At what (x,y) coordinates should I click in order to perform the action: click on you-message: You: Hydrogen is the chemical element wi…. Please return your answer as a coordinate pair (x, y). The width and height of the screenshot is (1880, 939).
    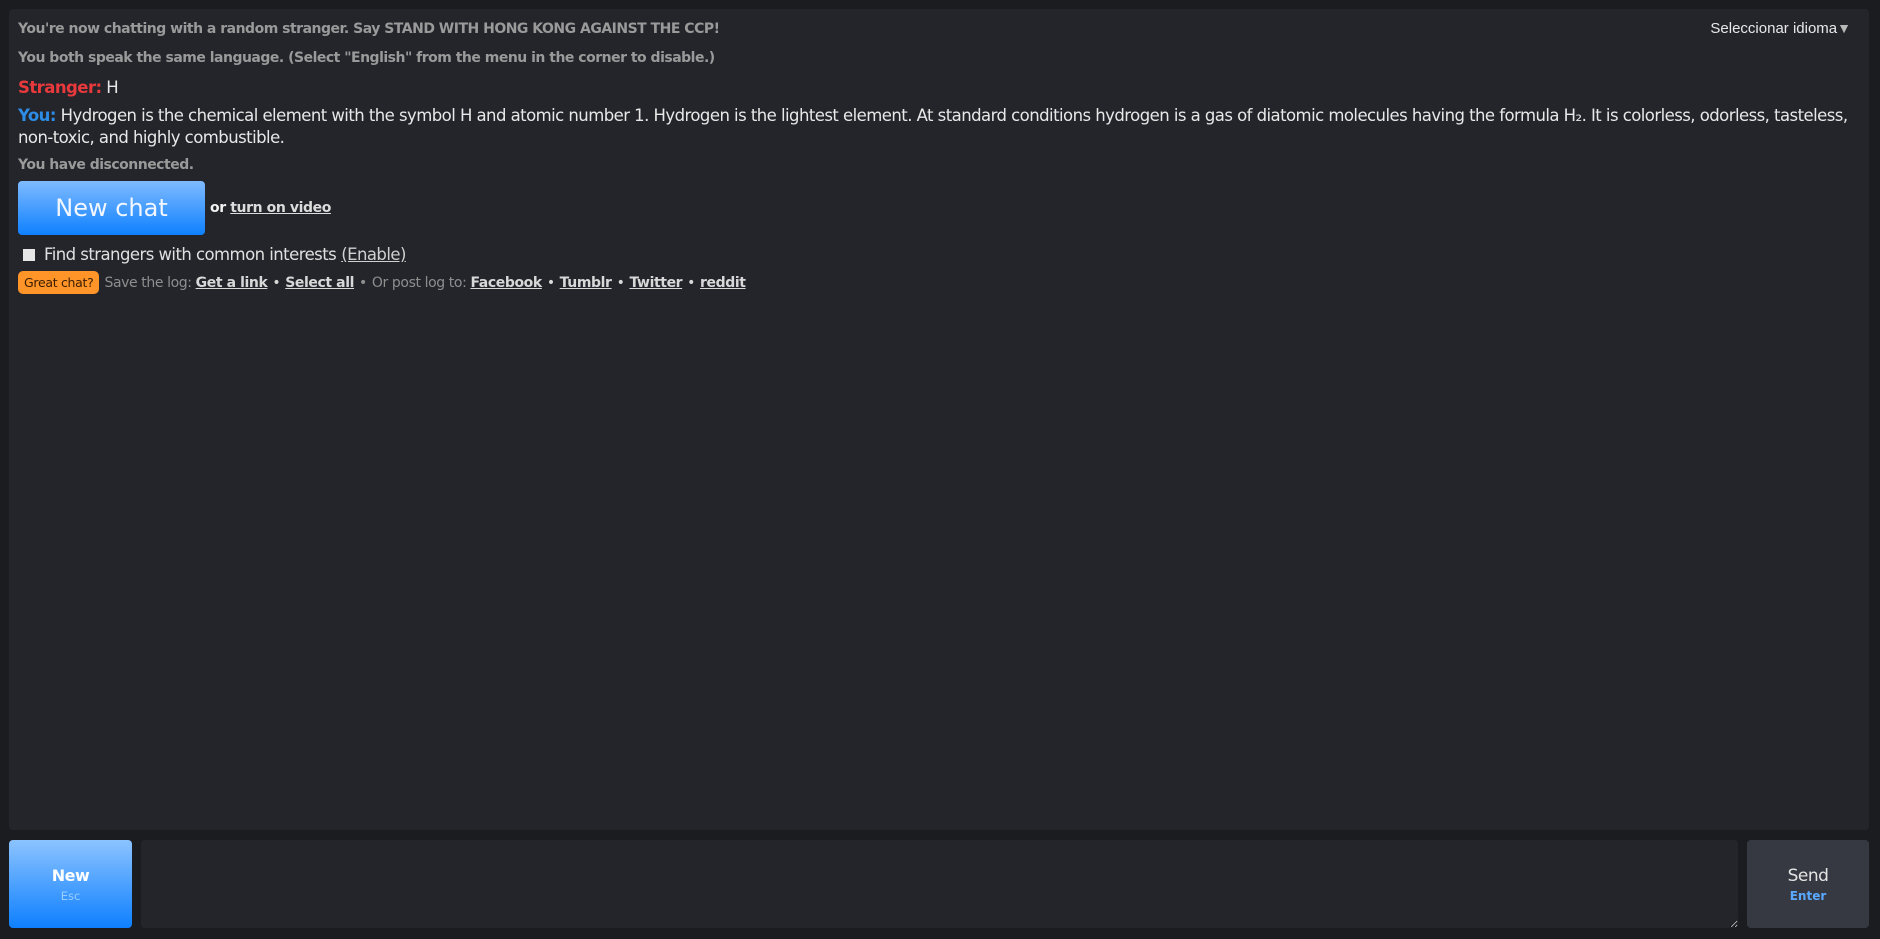
    Looking at the image, I should click on (939, 127).